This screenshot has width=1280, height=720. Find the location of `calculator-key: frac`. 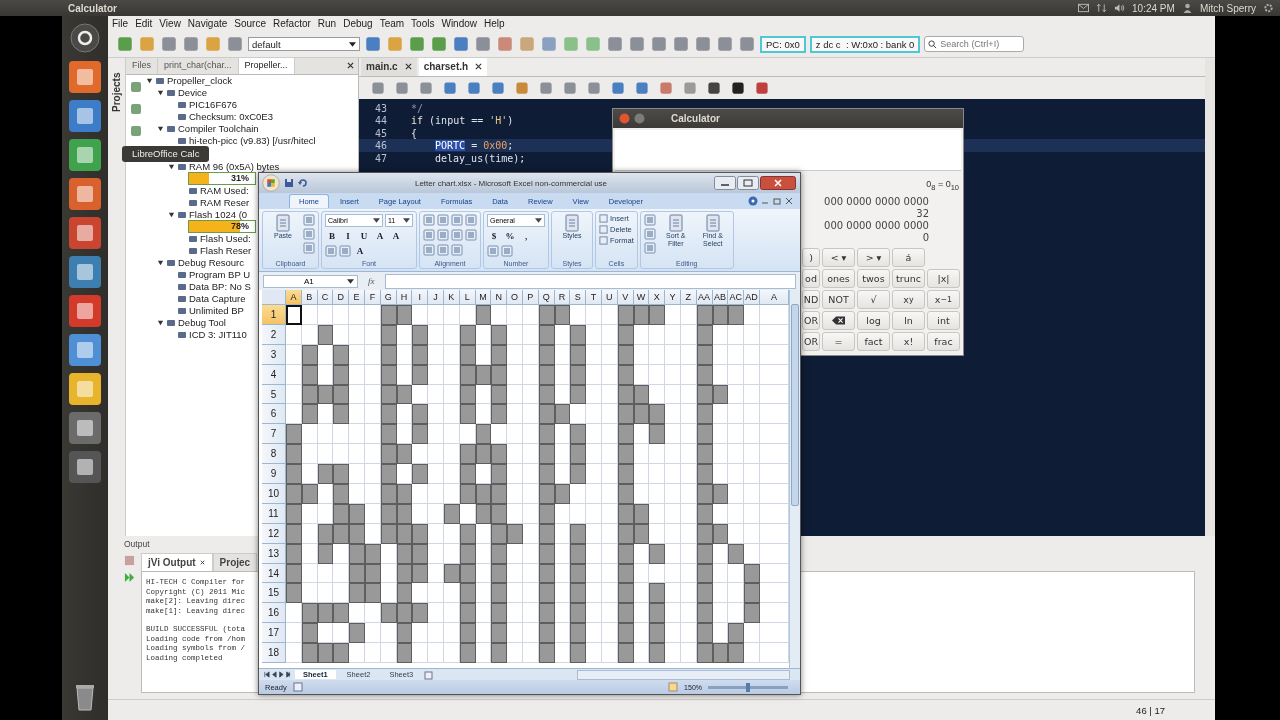

calculator-key: frac is located at coordinates (943, 341).